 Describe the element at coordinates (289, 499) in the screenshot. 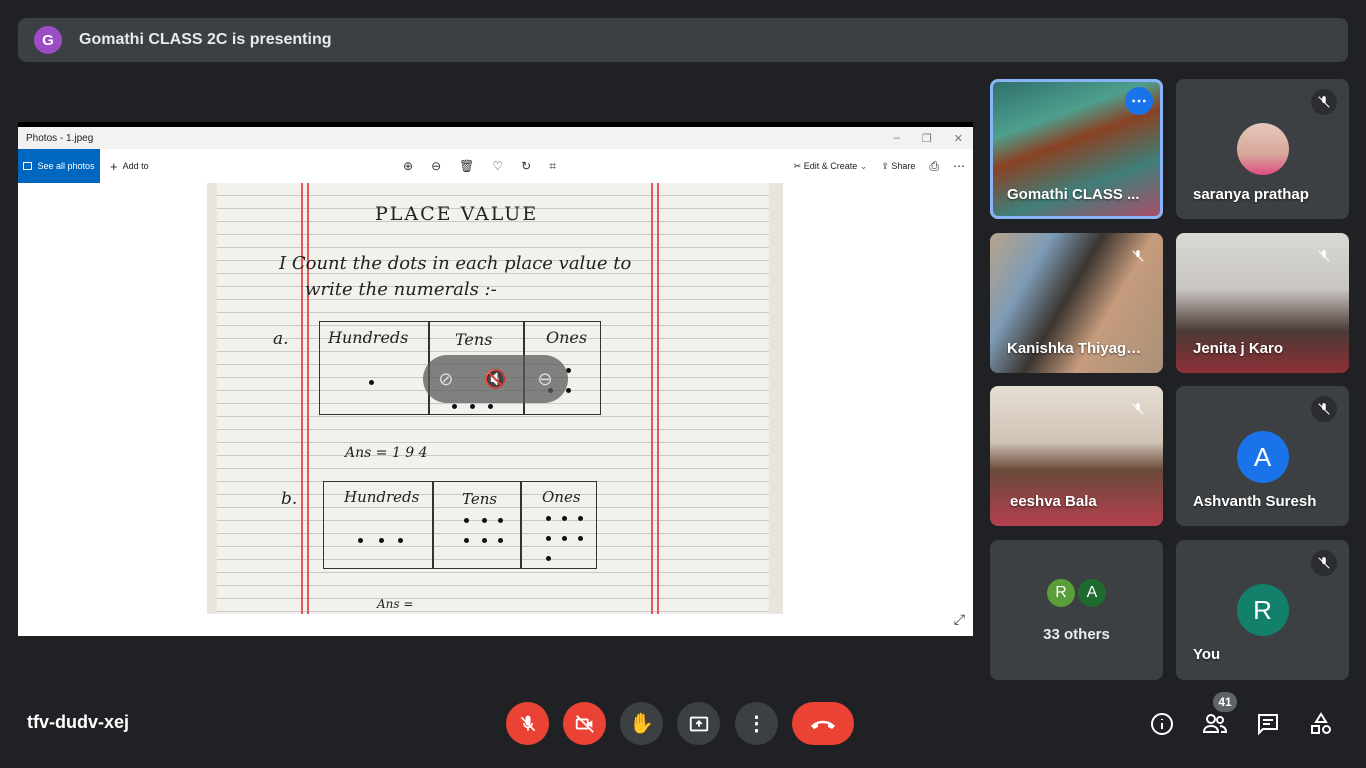

I see `label-b: b.` at that location.